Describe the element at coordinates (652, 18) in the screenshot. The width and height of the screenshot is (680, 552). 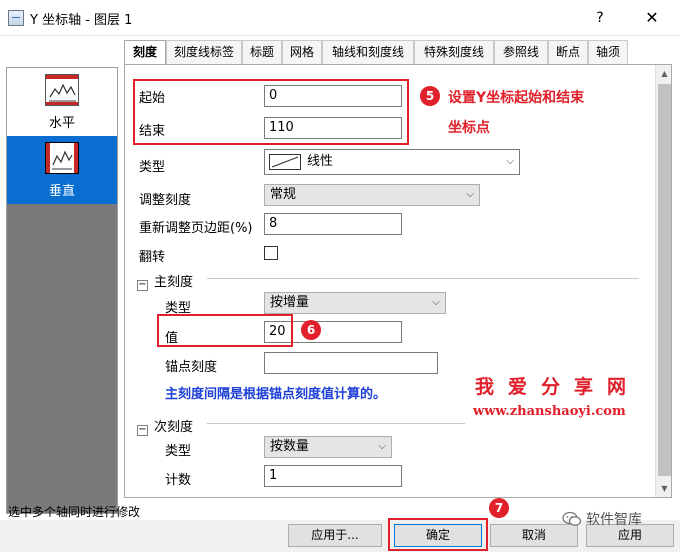
I see `close-button: ✕` at that location.